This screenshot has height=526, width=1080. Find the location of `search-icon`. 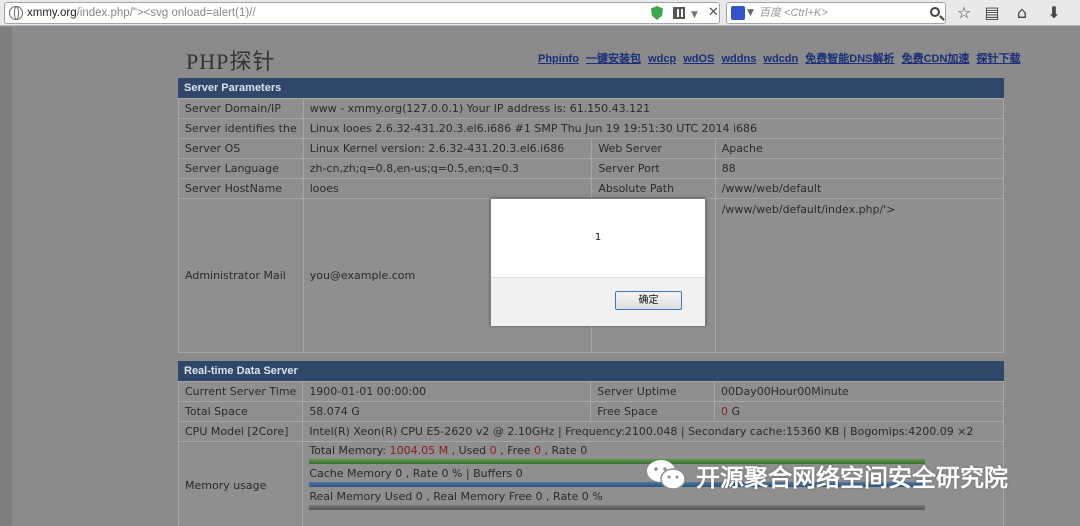

search-icon is located at coordinates (935, 12).